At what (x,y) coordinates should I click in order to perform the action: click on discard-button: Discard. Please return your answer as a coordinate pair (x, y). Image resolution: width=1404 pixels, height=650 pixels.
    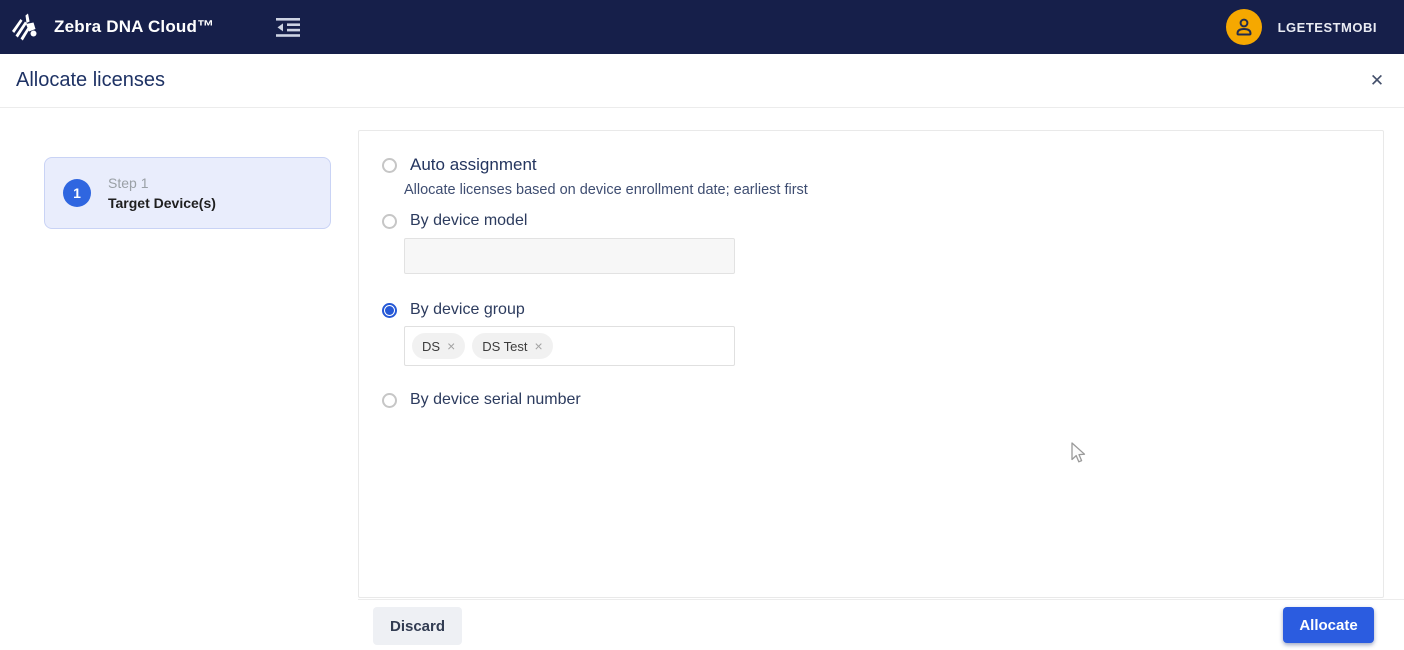
    Looking at the image, I should click on (417, 626).